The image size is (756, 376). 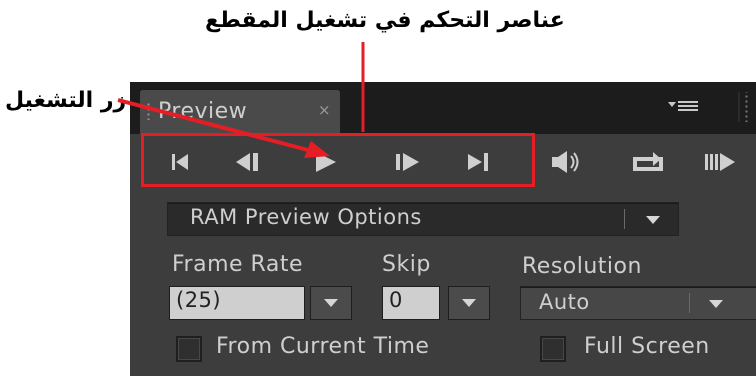 What do you see at coordinates (213, 125) in the screenshot?
I see `play-callout-arrow-line` at bounding box center [213, 125].